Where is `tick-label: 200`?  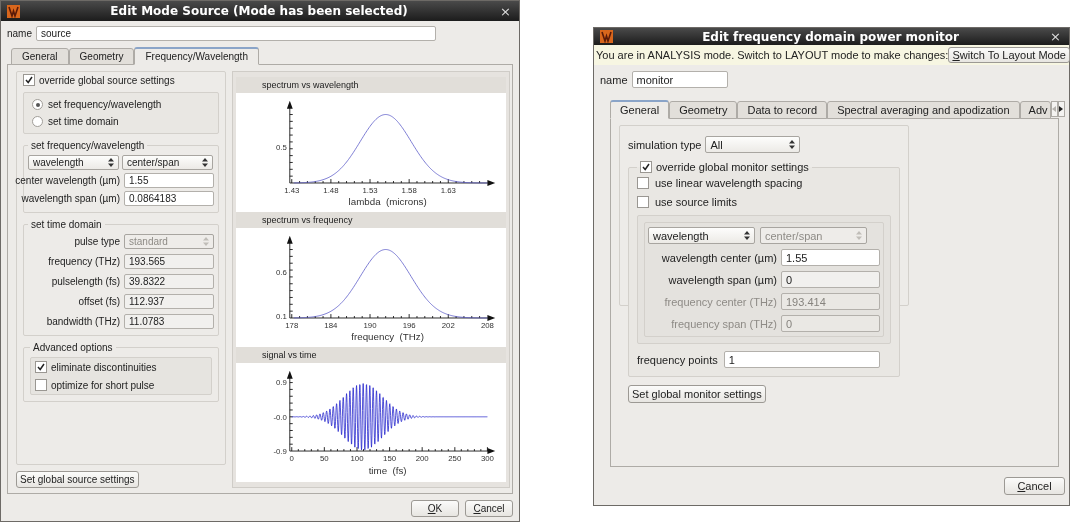
tick-label: 200 is located at coordinates (422, 458).